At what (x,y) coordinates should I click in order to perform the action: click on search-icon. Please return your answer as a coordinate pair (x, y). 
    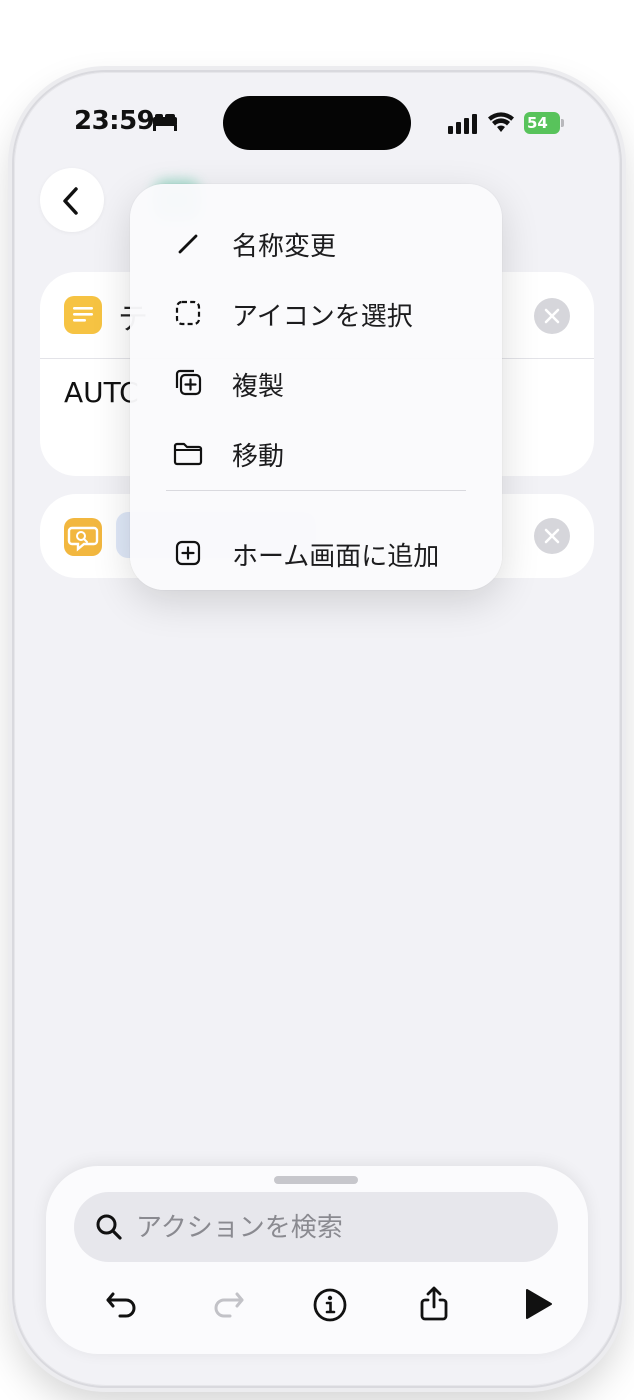
    Looking at the image, I should click on (109, 1227).